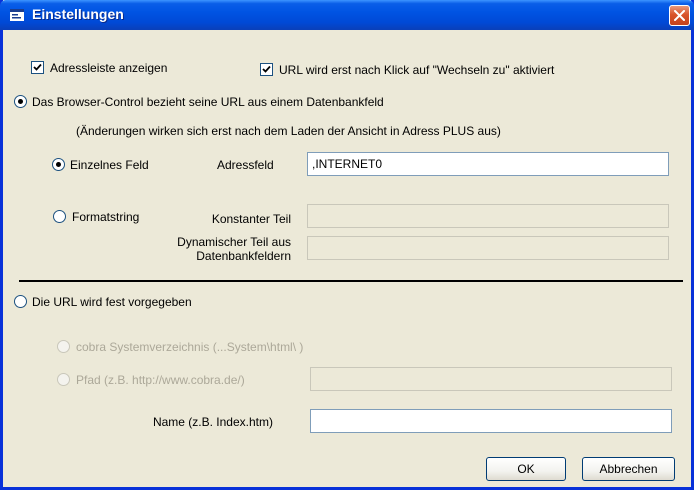  I want to click on ok-button: OK, so click(526, 469).